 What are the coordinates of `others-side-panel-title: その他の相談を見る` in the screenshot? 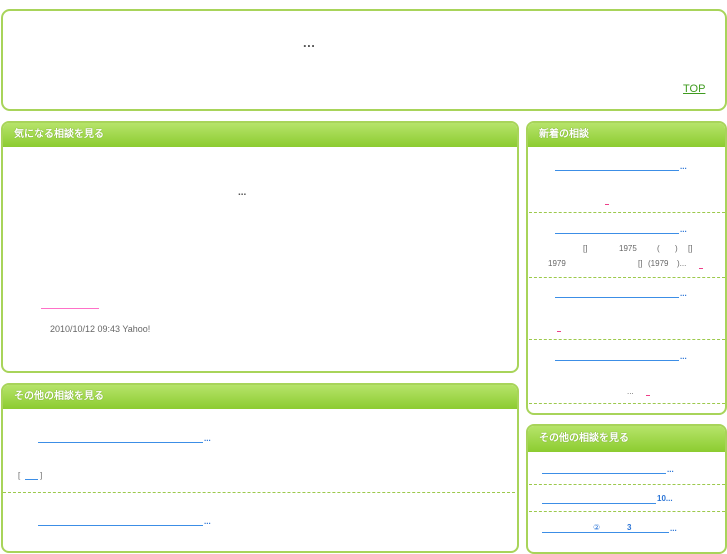 It's located at (626, 439).